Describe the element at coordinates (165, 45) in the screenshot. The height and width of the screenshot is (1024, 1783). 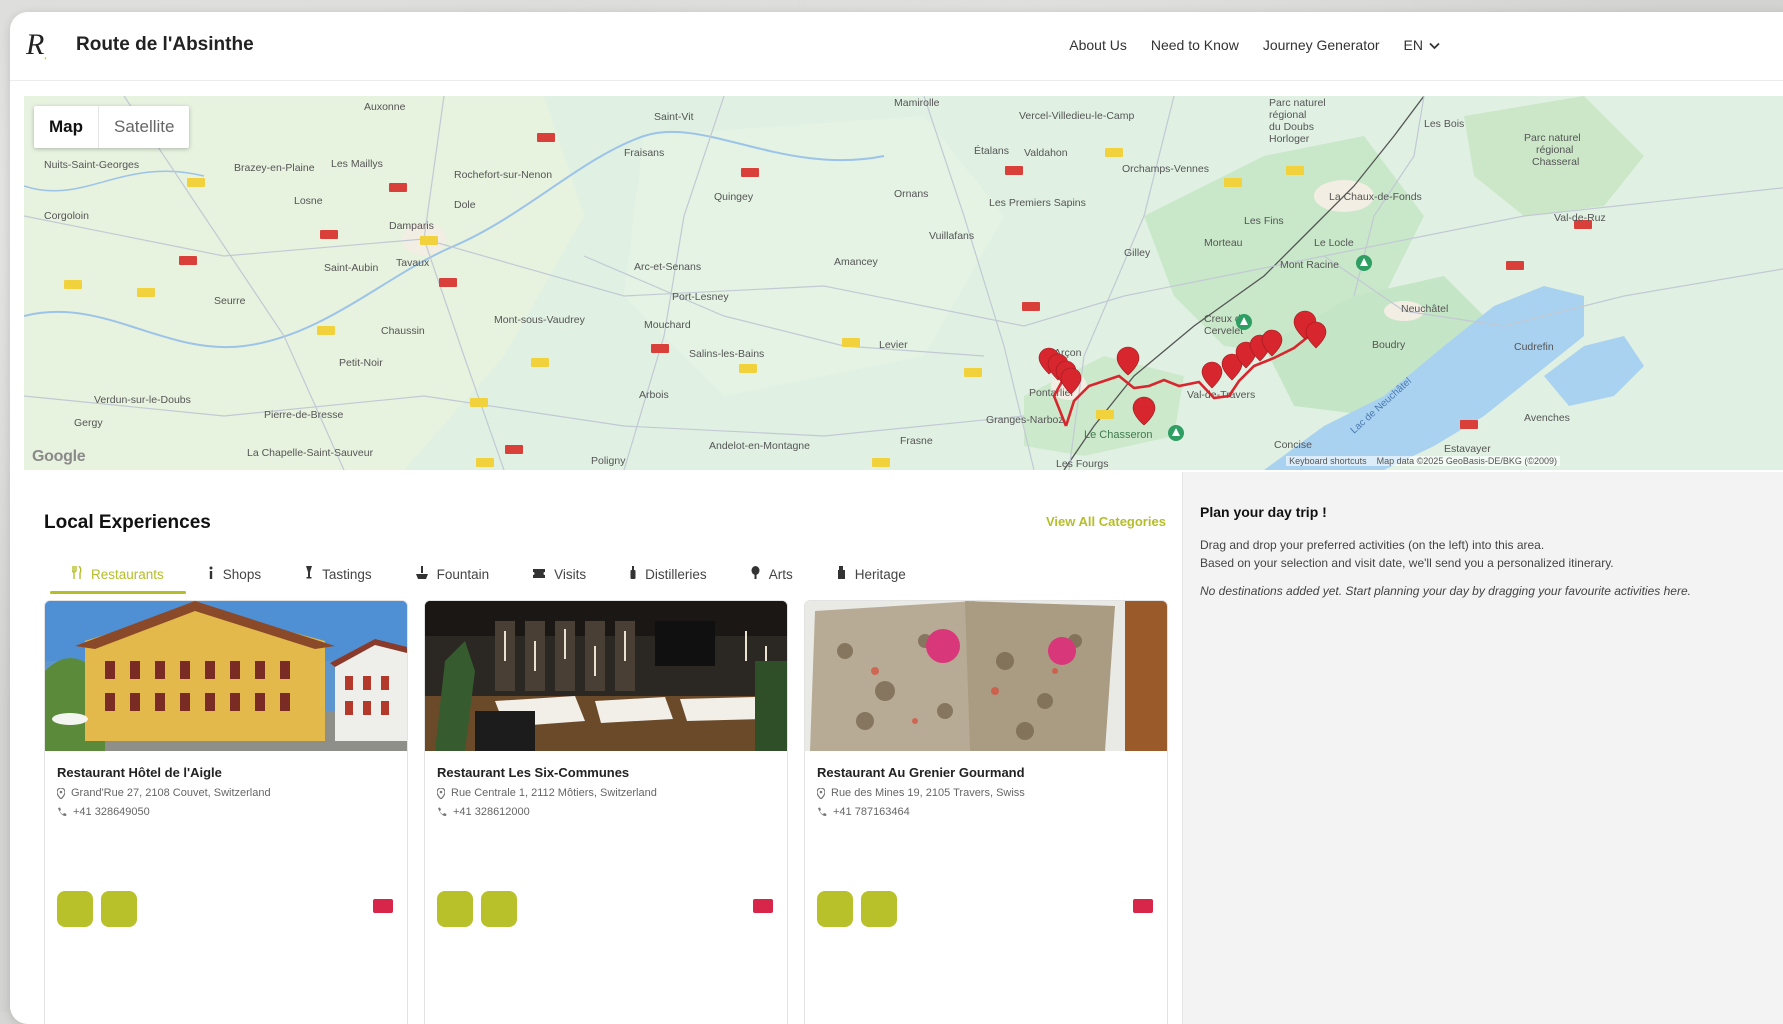
I see `site-title: Route de l'Absinthe` at that location.